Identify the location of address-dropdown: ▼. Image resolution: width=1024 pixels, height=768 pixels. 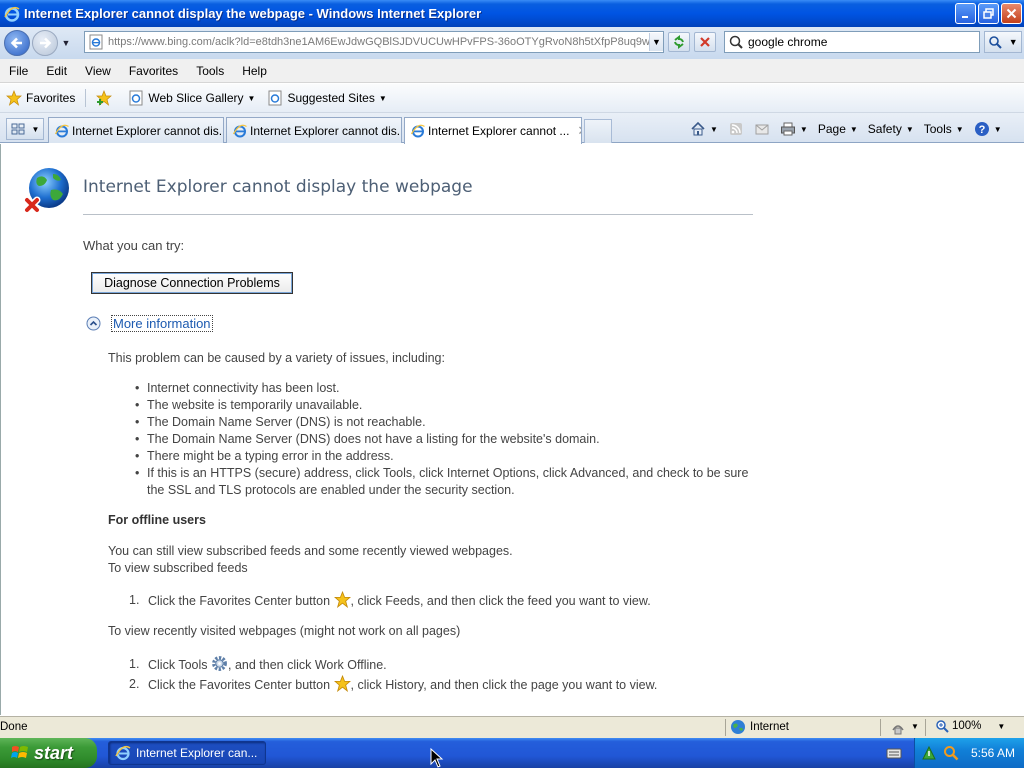
(656, 42).